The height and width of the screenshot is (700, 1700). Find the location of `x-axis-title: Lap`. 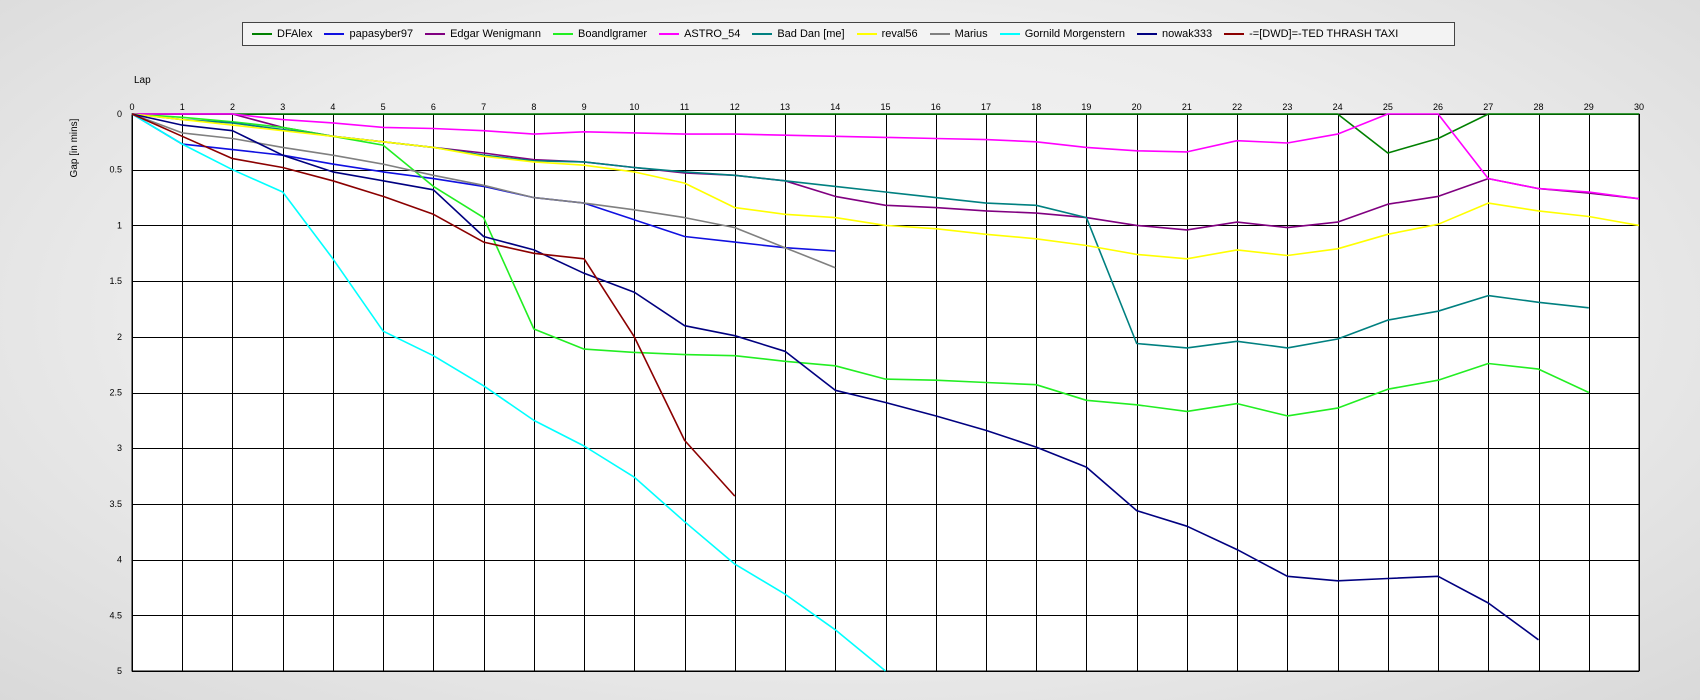

x-axis-title: Lap is located at coordinates (142, 80).